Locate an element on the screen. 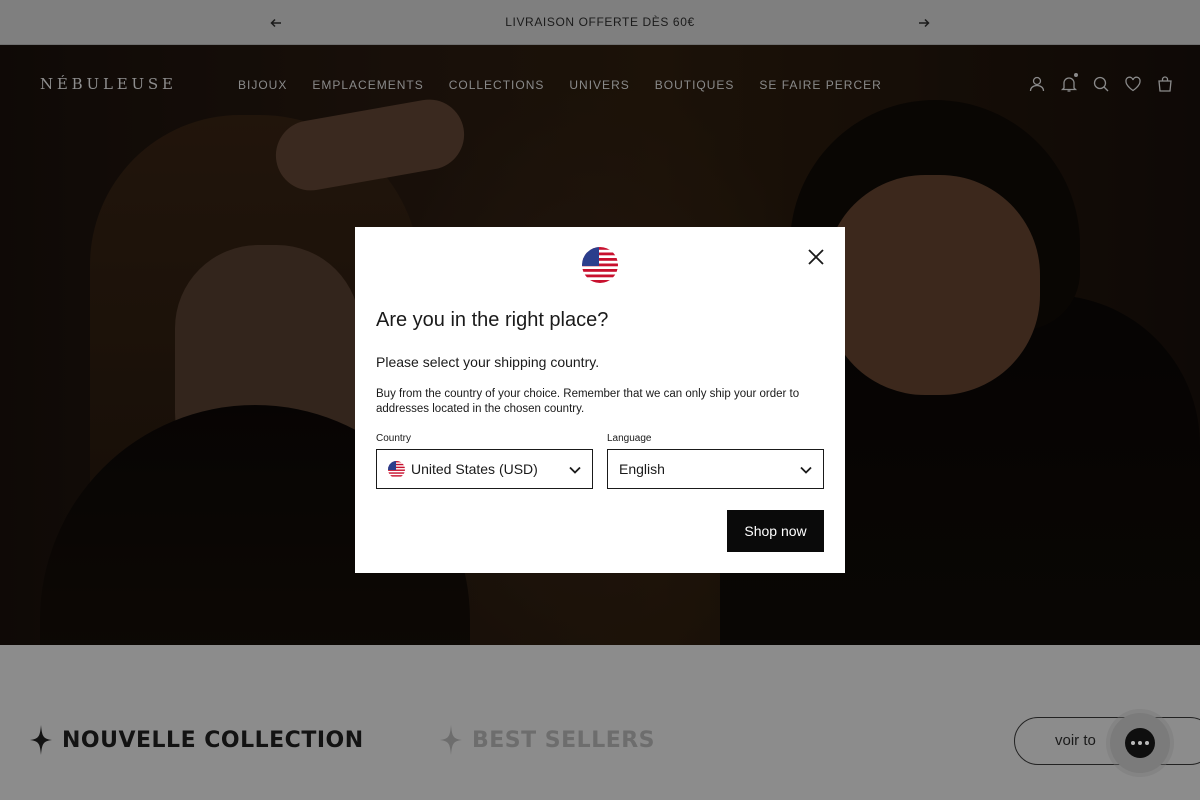  chat-launcher-button is located at coordinates (1140, 743).